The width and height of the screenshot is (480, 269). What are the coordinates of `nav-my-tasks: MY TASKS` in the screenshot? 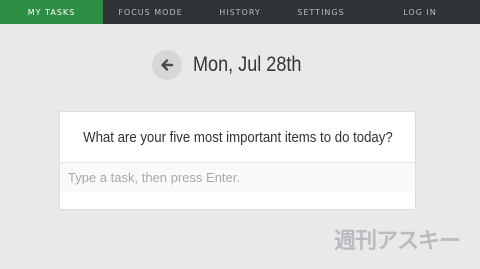 It's located at (51, 12).